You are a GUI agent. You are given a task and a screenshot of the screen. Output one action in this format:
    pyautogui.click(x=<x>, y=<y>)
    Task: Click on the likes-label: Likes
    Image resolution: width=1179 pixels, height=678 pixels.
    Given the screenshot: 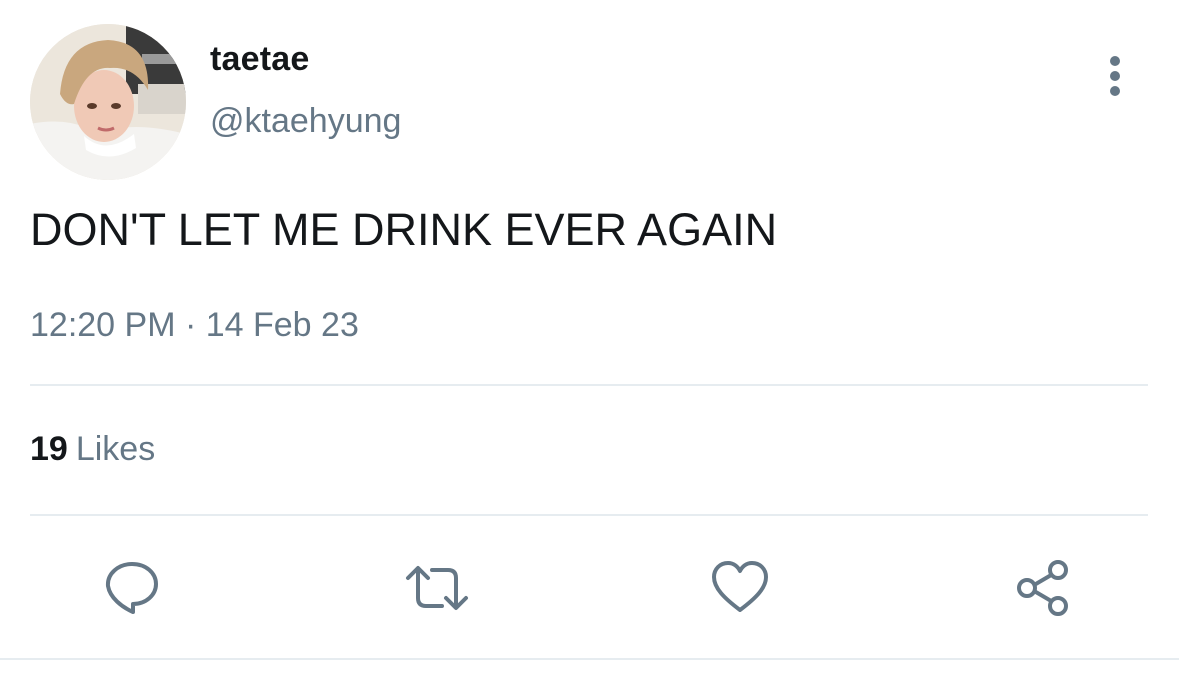 What is the action you would take?
    pyautogui.click(x=115, y=449)
    